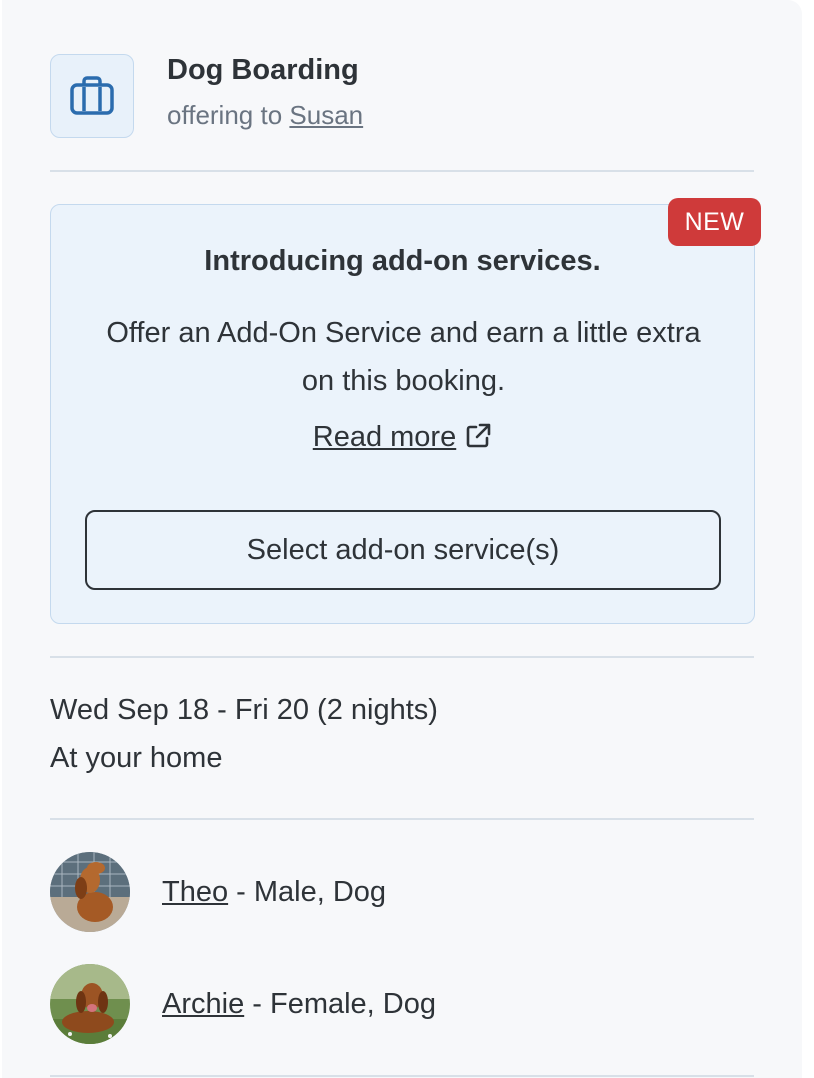 The width and height of the screenshot is (814, 1078). I want to click on pet-row-theo: Theo - Male, Dog, so click(218, 892).